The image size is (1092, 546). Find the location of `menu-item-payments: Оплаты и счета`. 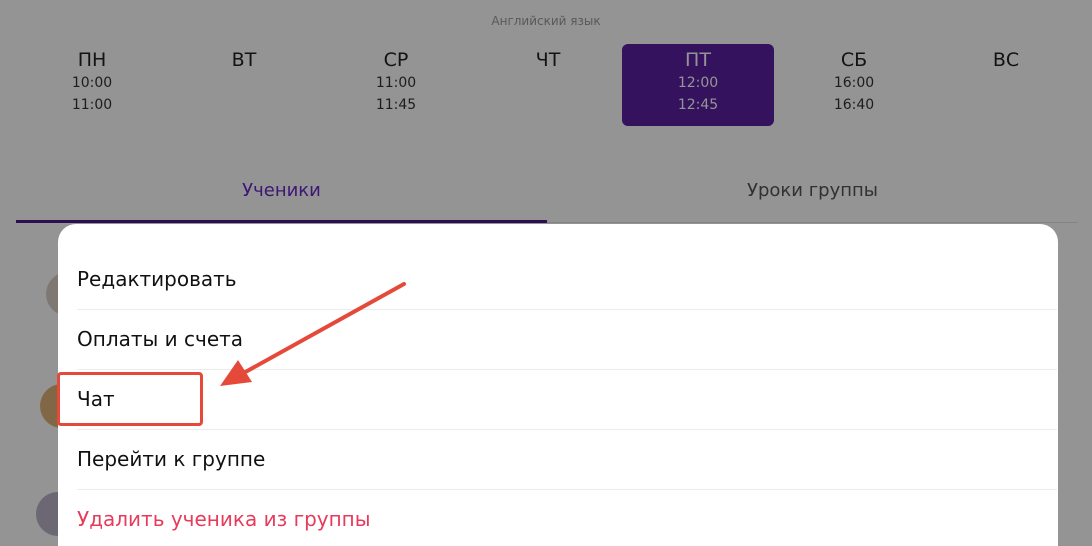

menu-item-payments: Оплаты и счета is located at coordinates (567, 339).